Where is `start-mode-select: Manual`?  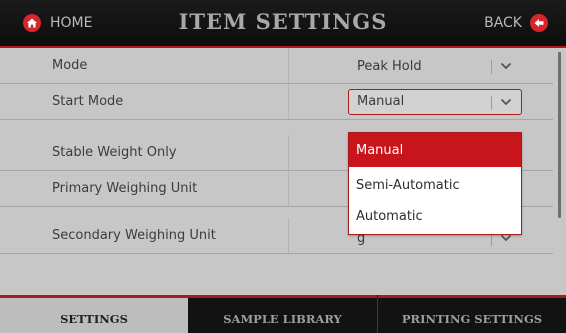
start-mode-select: Manual is located at coordinates (435, 102).